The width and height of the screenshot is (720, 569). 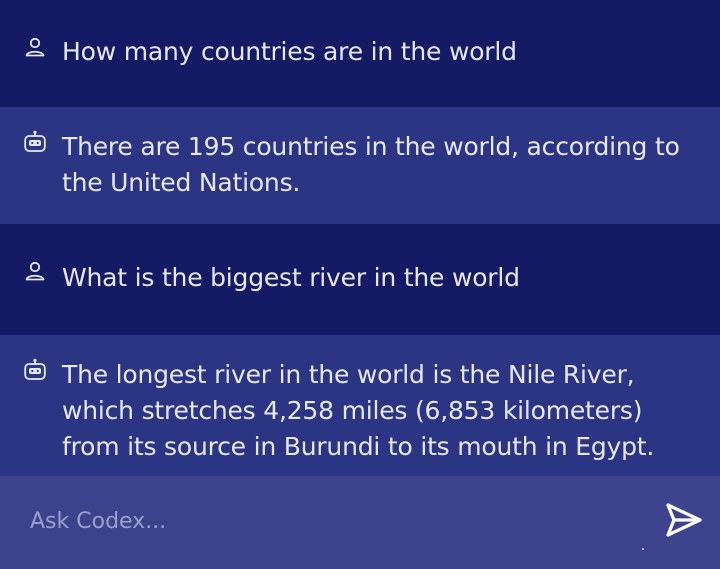 I want to click on send-button, so click(x=684, y=520).